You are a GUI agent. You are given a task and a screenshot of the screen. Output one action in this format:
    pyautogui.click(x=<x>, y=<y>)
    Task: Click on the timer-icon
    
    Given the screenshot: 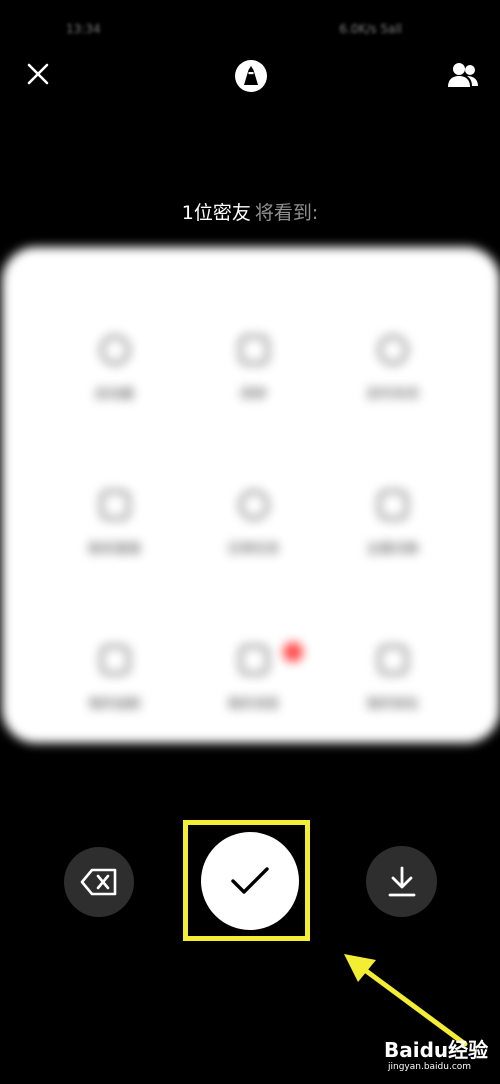 What is the action you would take?
    pyautogui.click(x=392, y=350)
    